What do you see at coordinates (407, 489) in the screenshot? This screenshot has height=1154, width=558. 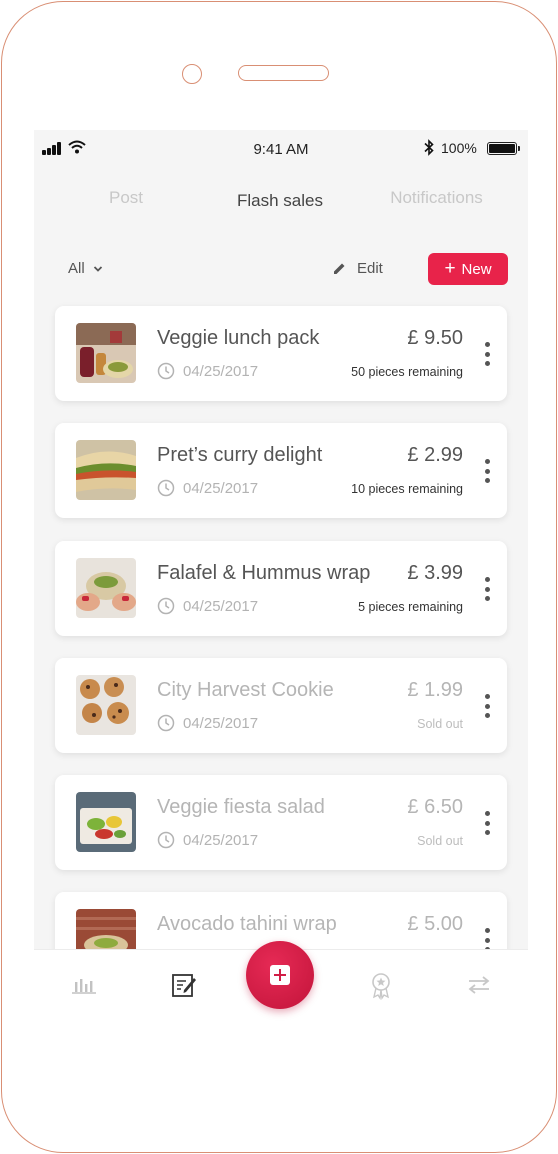 I see `item-stock: 10 pieces remaining` at bounding box center [407, 489].